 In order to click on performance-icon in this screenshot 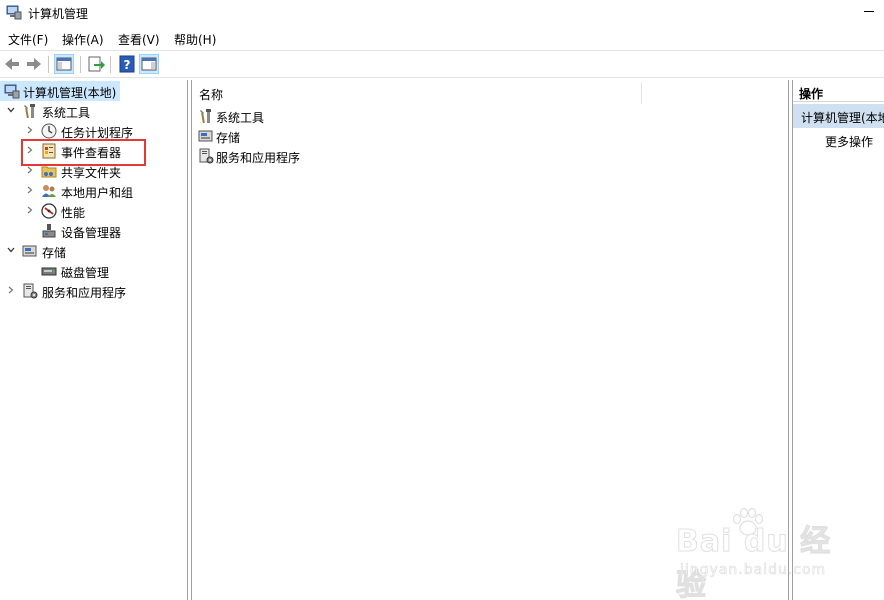, I will do `click(49, 211)`.